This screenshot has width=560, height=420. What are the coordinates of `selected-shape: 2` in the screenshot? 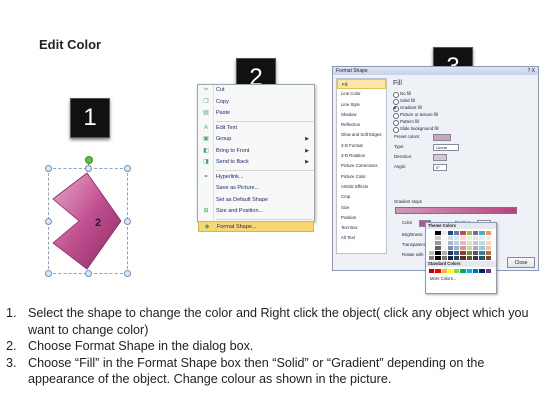 It's located at (88, 216).